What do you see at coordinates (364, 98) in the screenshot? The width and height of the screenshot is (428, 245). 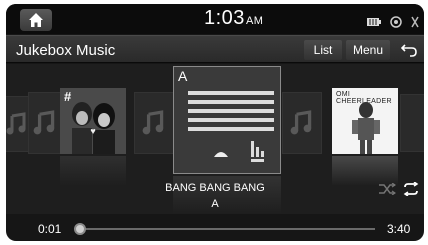 I see `album-cover-text: OMI CHEERLEADER` at bounding box center [364, 98].